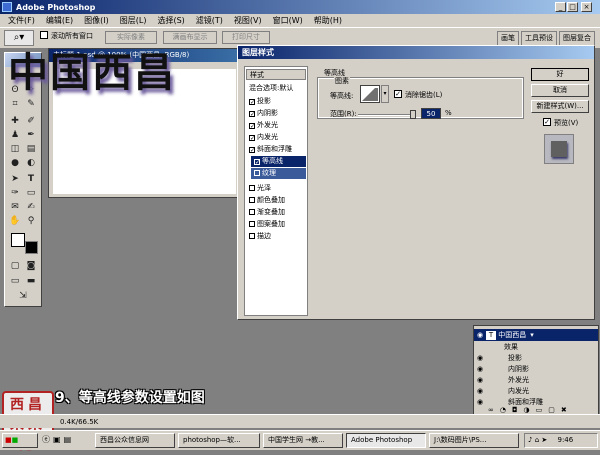 The width and height of the screenshot is (600, 455). Describe the element at coordinates (536, 391) in the screenshot. I see `effect-row: ◉ 内发光` at that location.